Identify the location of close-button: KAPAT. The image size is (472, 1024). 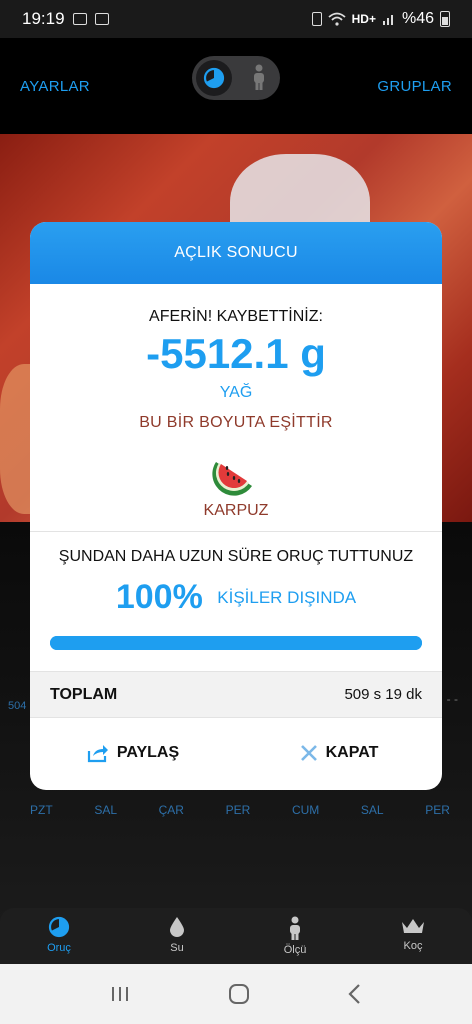
(339, 753).